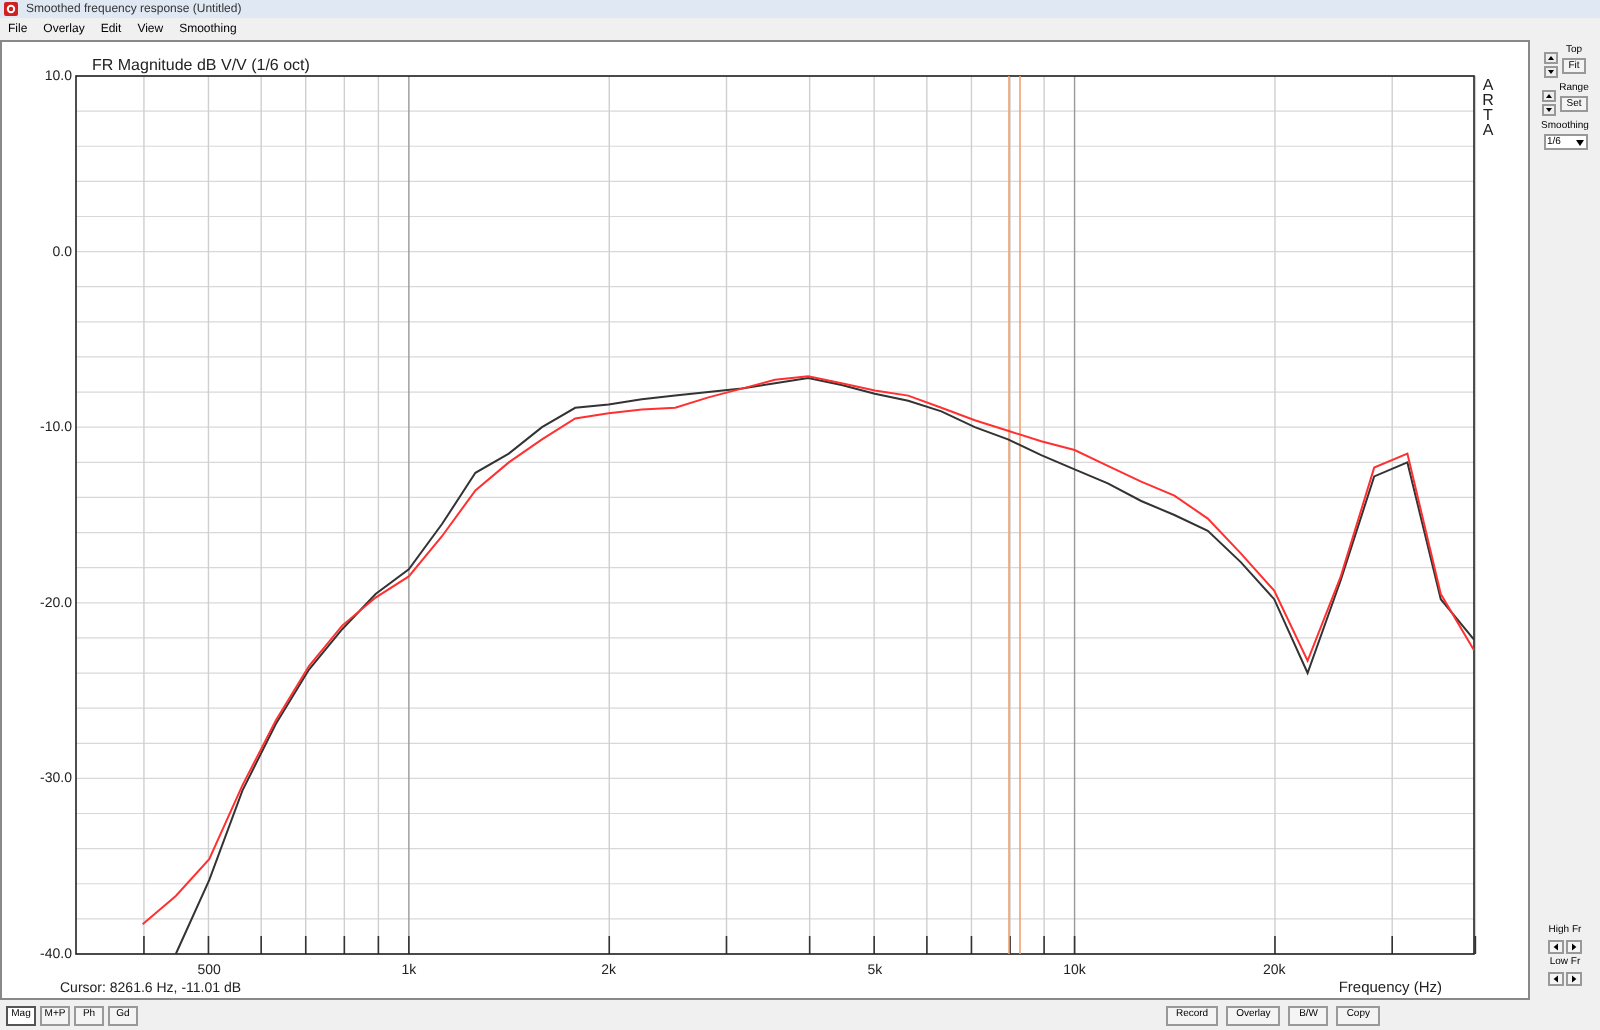 Image resolution: width=1600 pixels, height=1030 pixels. Describe the element at coordinates (1579, 142) in the screenshot. I see `dropdown-arrow-icon` at that location.